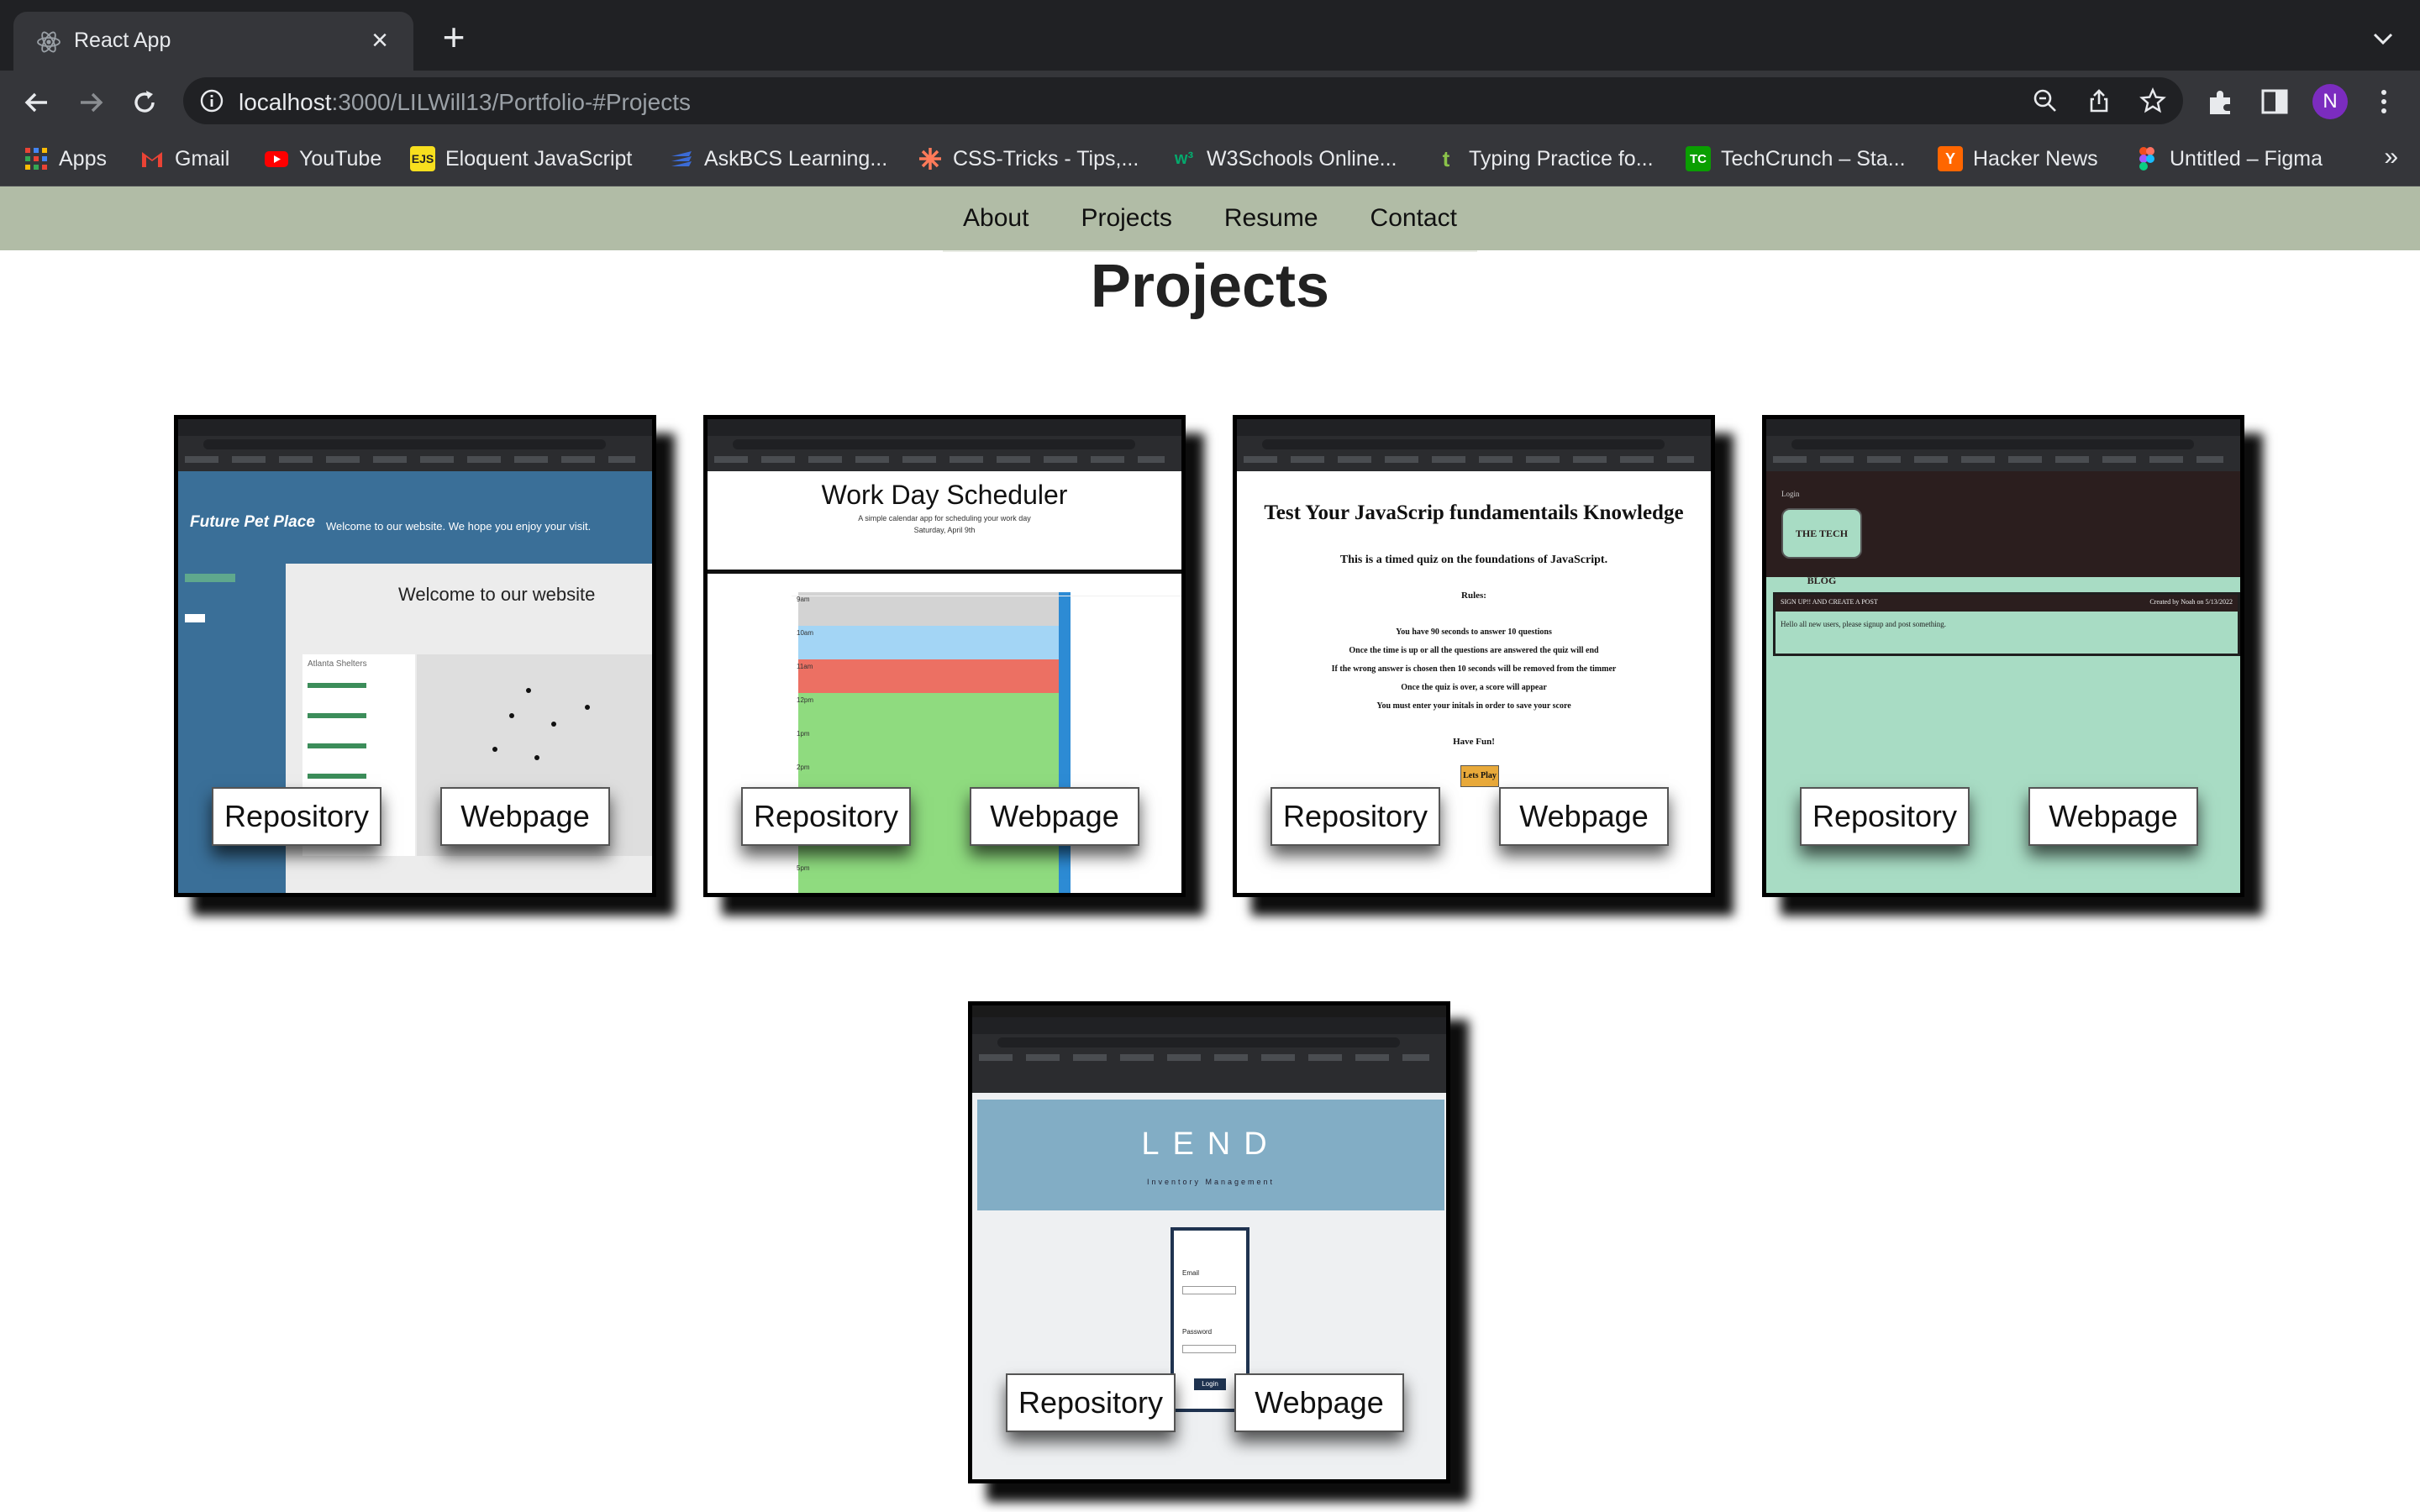 The image size is (2420, 1512). I want to click on bookmark-label: Gmail, so click(202, 158).